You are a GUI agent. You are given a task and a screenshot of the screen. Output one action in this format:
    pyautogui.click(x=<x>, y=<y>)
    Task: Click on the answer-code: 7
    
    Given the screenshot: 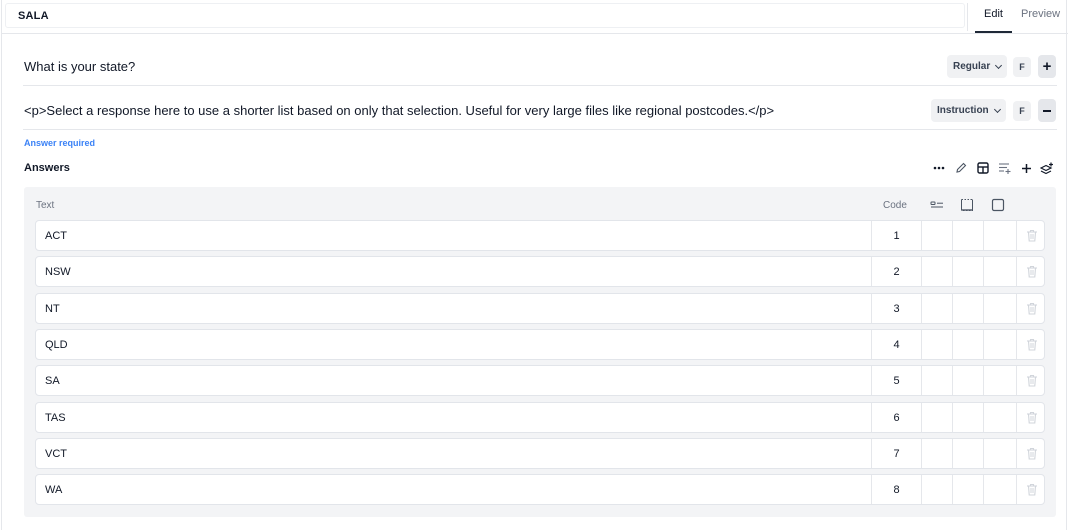 What is the action you would take?
    pyautogui.click(x=896, y=453)
    